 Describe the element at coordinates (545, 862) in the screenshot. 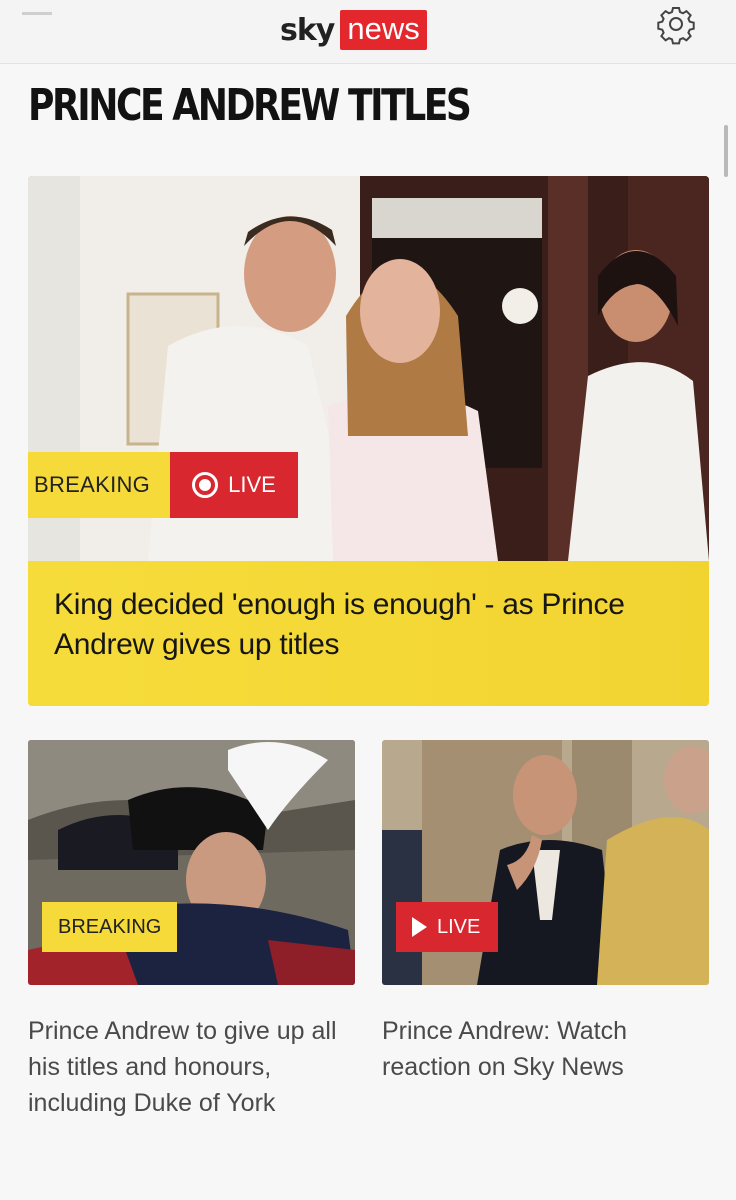

I see `story-photo-chapel: LIVE` at that location.